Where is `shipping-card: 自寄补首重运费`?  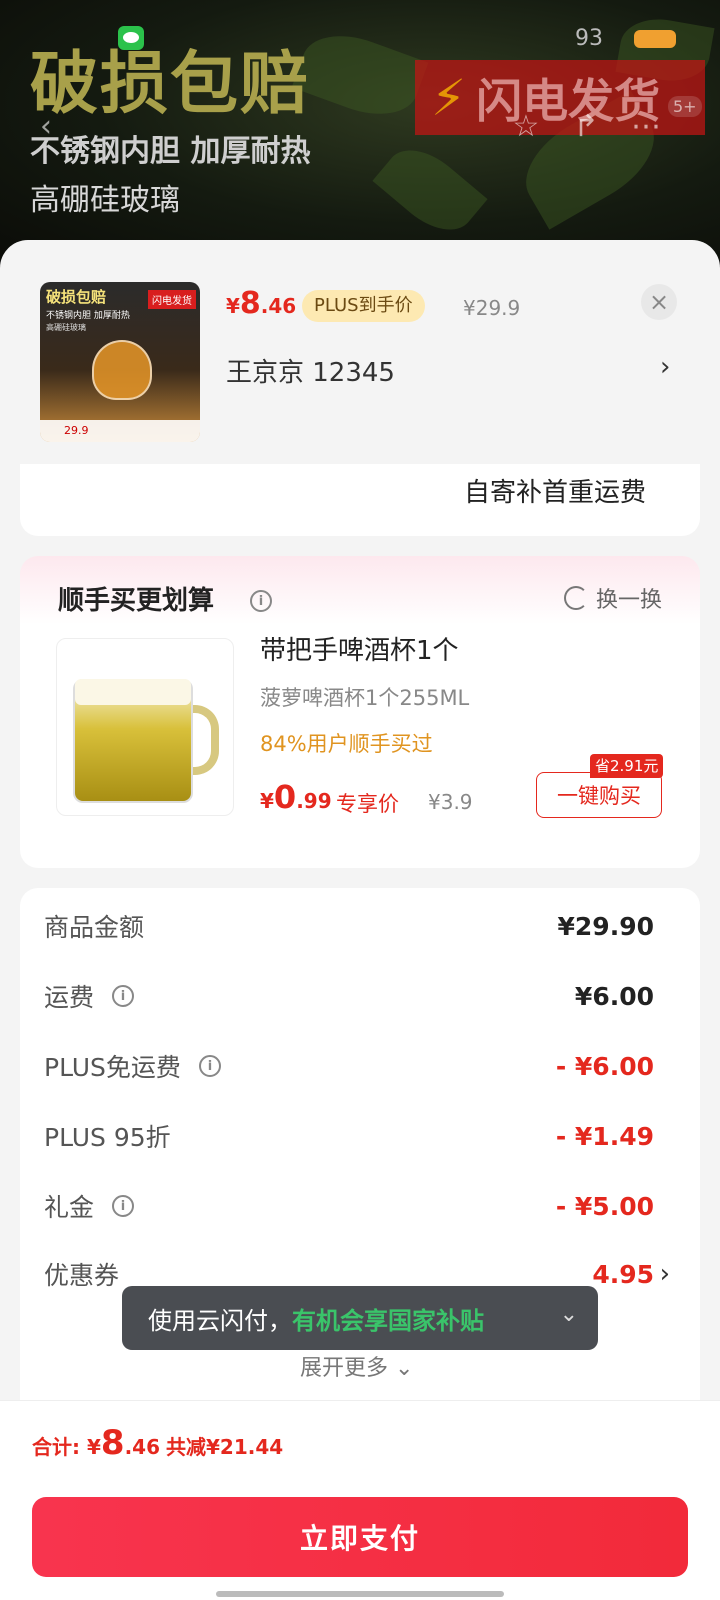
shipping-card: 自寄补首重运费 is located at coordinates (360, 500).